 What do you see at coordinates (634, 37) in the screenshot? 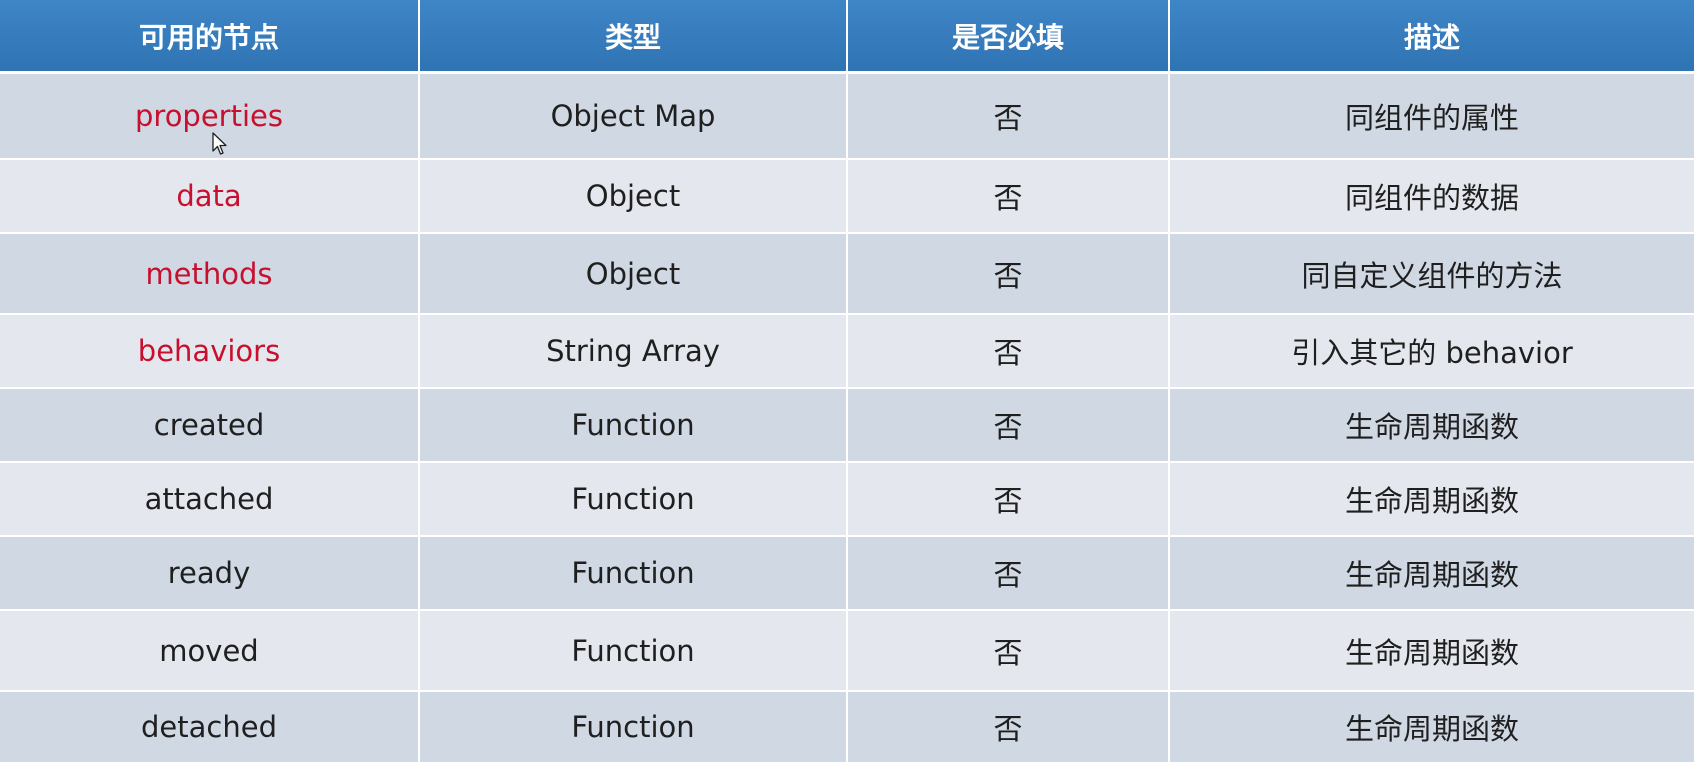
I see `header-type: 类型` at bounding box center [634, 37].